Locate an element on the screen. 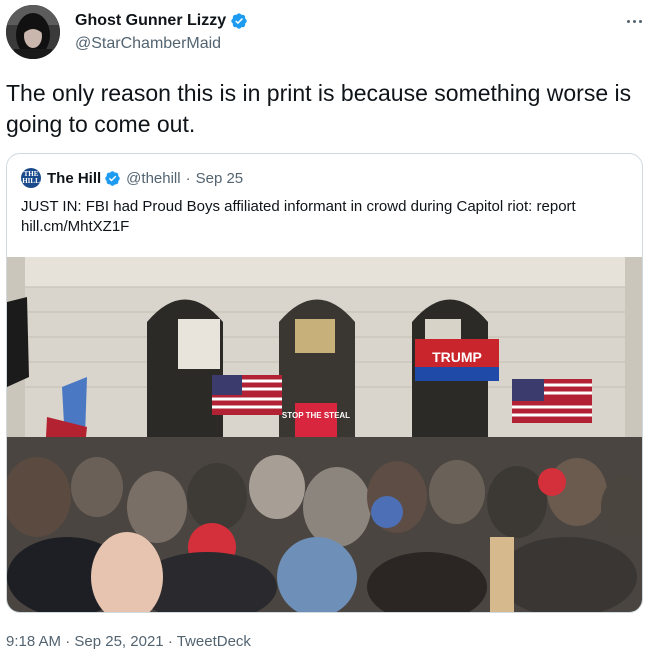 The height and width of the screenshot is (671, 658). tweet-date: Sep 25, 2021 is located at coordinates (119, 641).